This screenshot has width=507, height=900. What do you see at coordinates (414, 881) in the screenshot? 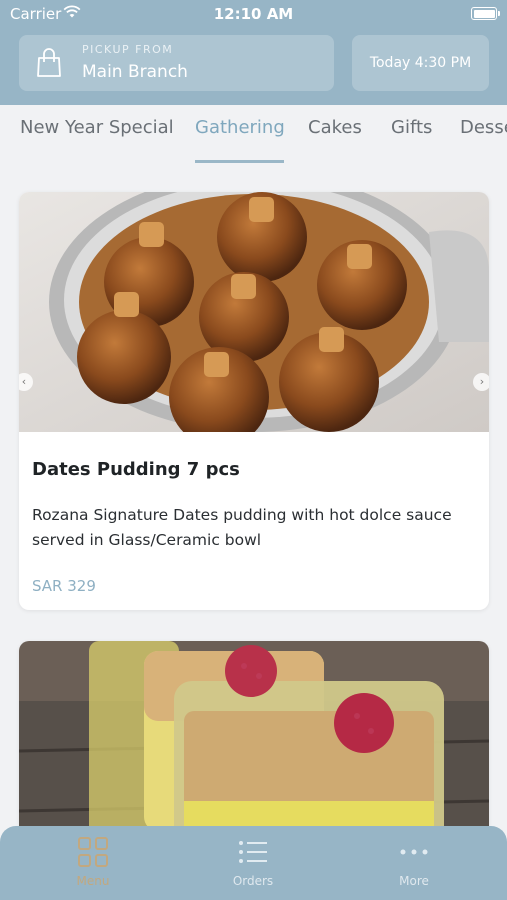
I see `tab-bar-label: More` at bounding box center [414, 881].